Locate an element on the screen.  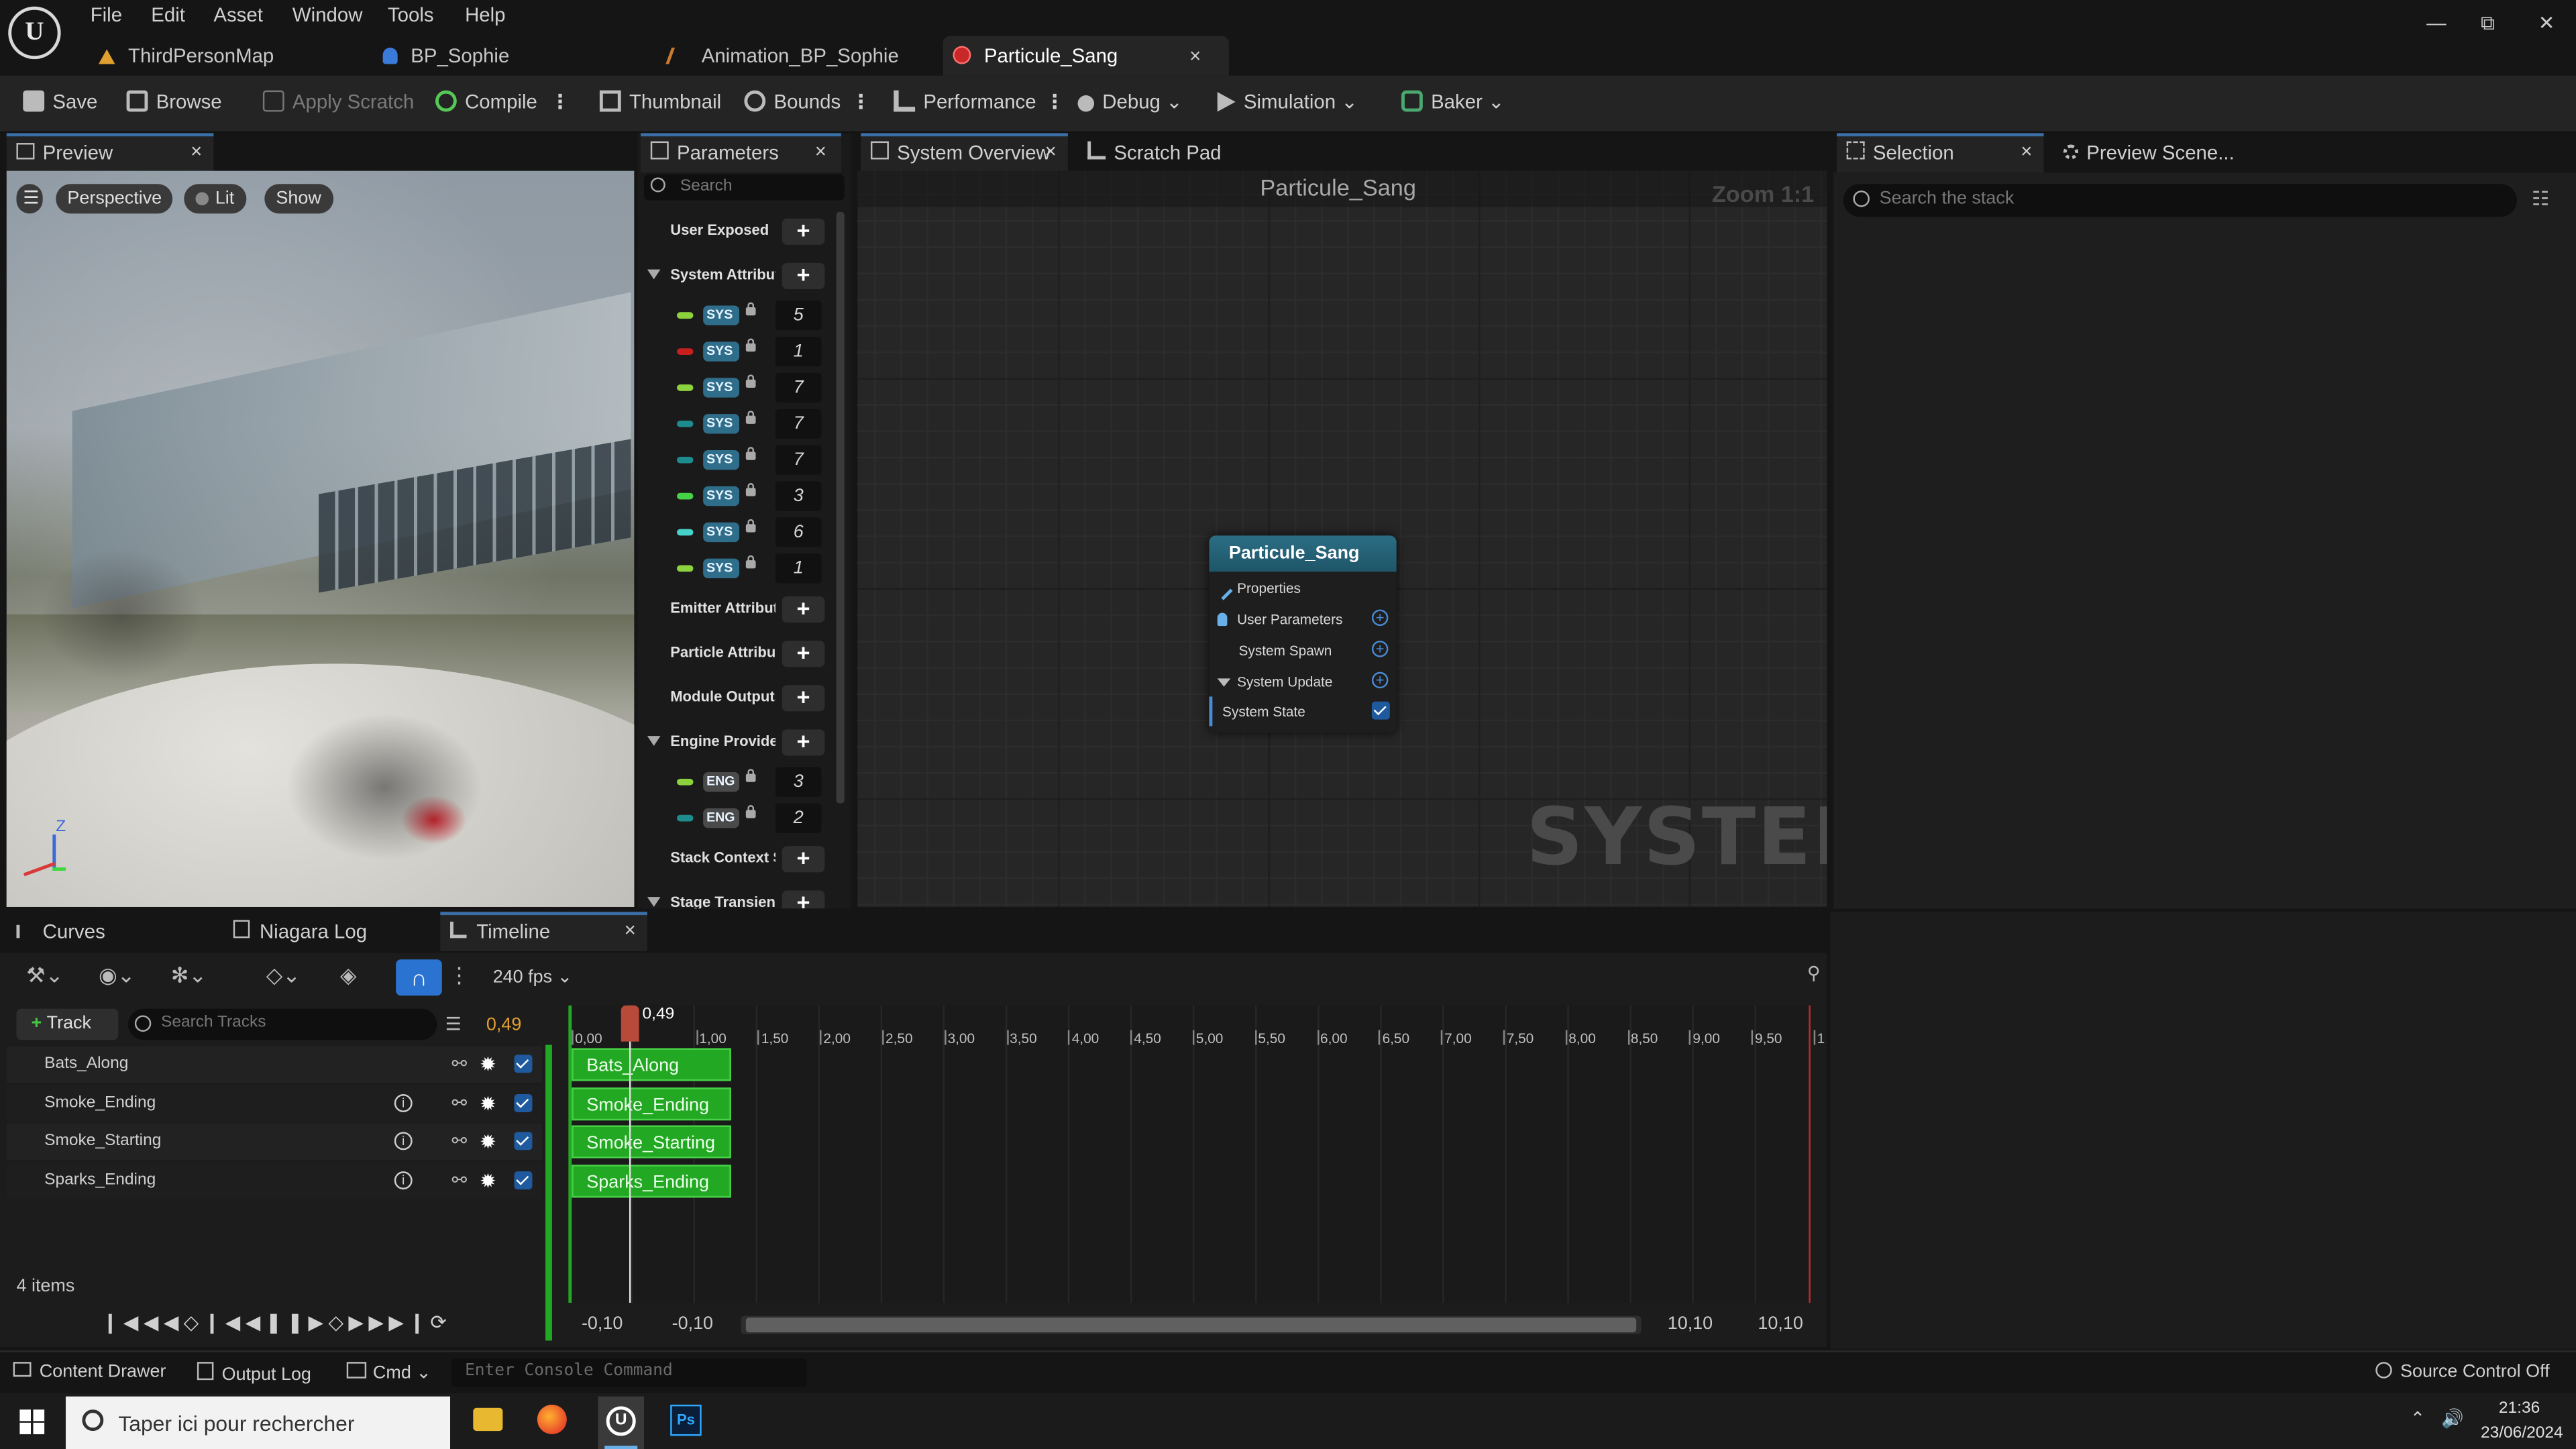
emitter-clip: Sparks_Ending is located at coordinates (651, 1181).